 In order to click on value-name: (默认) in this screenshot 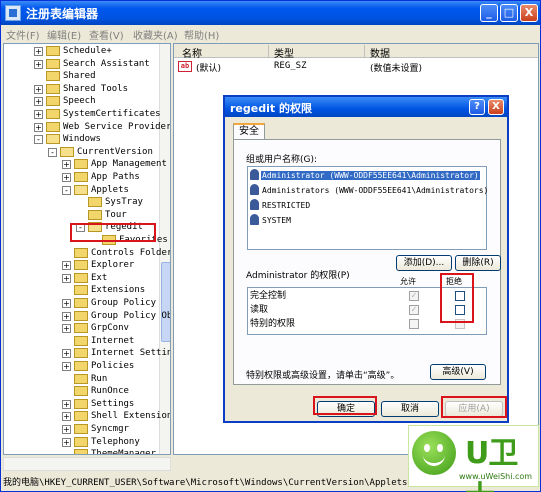, I will do `click(208, 67)`.